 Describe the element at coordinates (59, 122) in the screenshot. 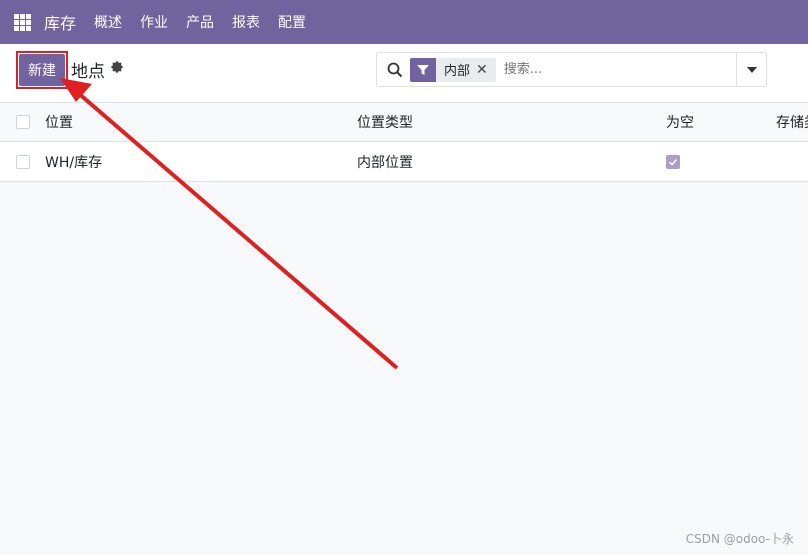

I see `column-header-location: 位置` at that location.